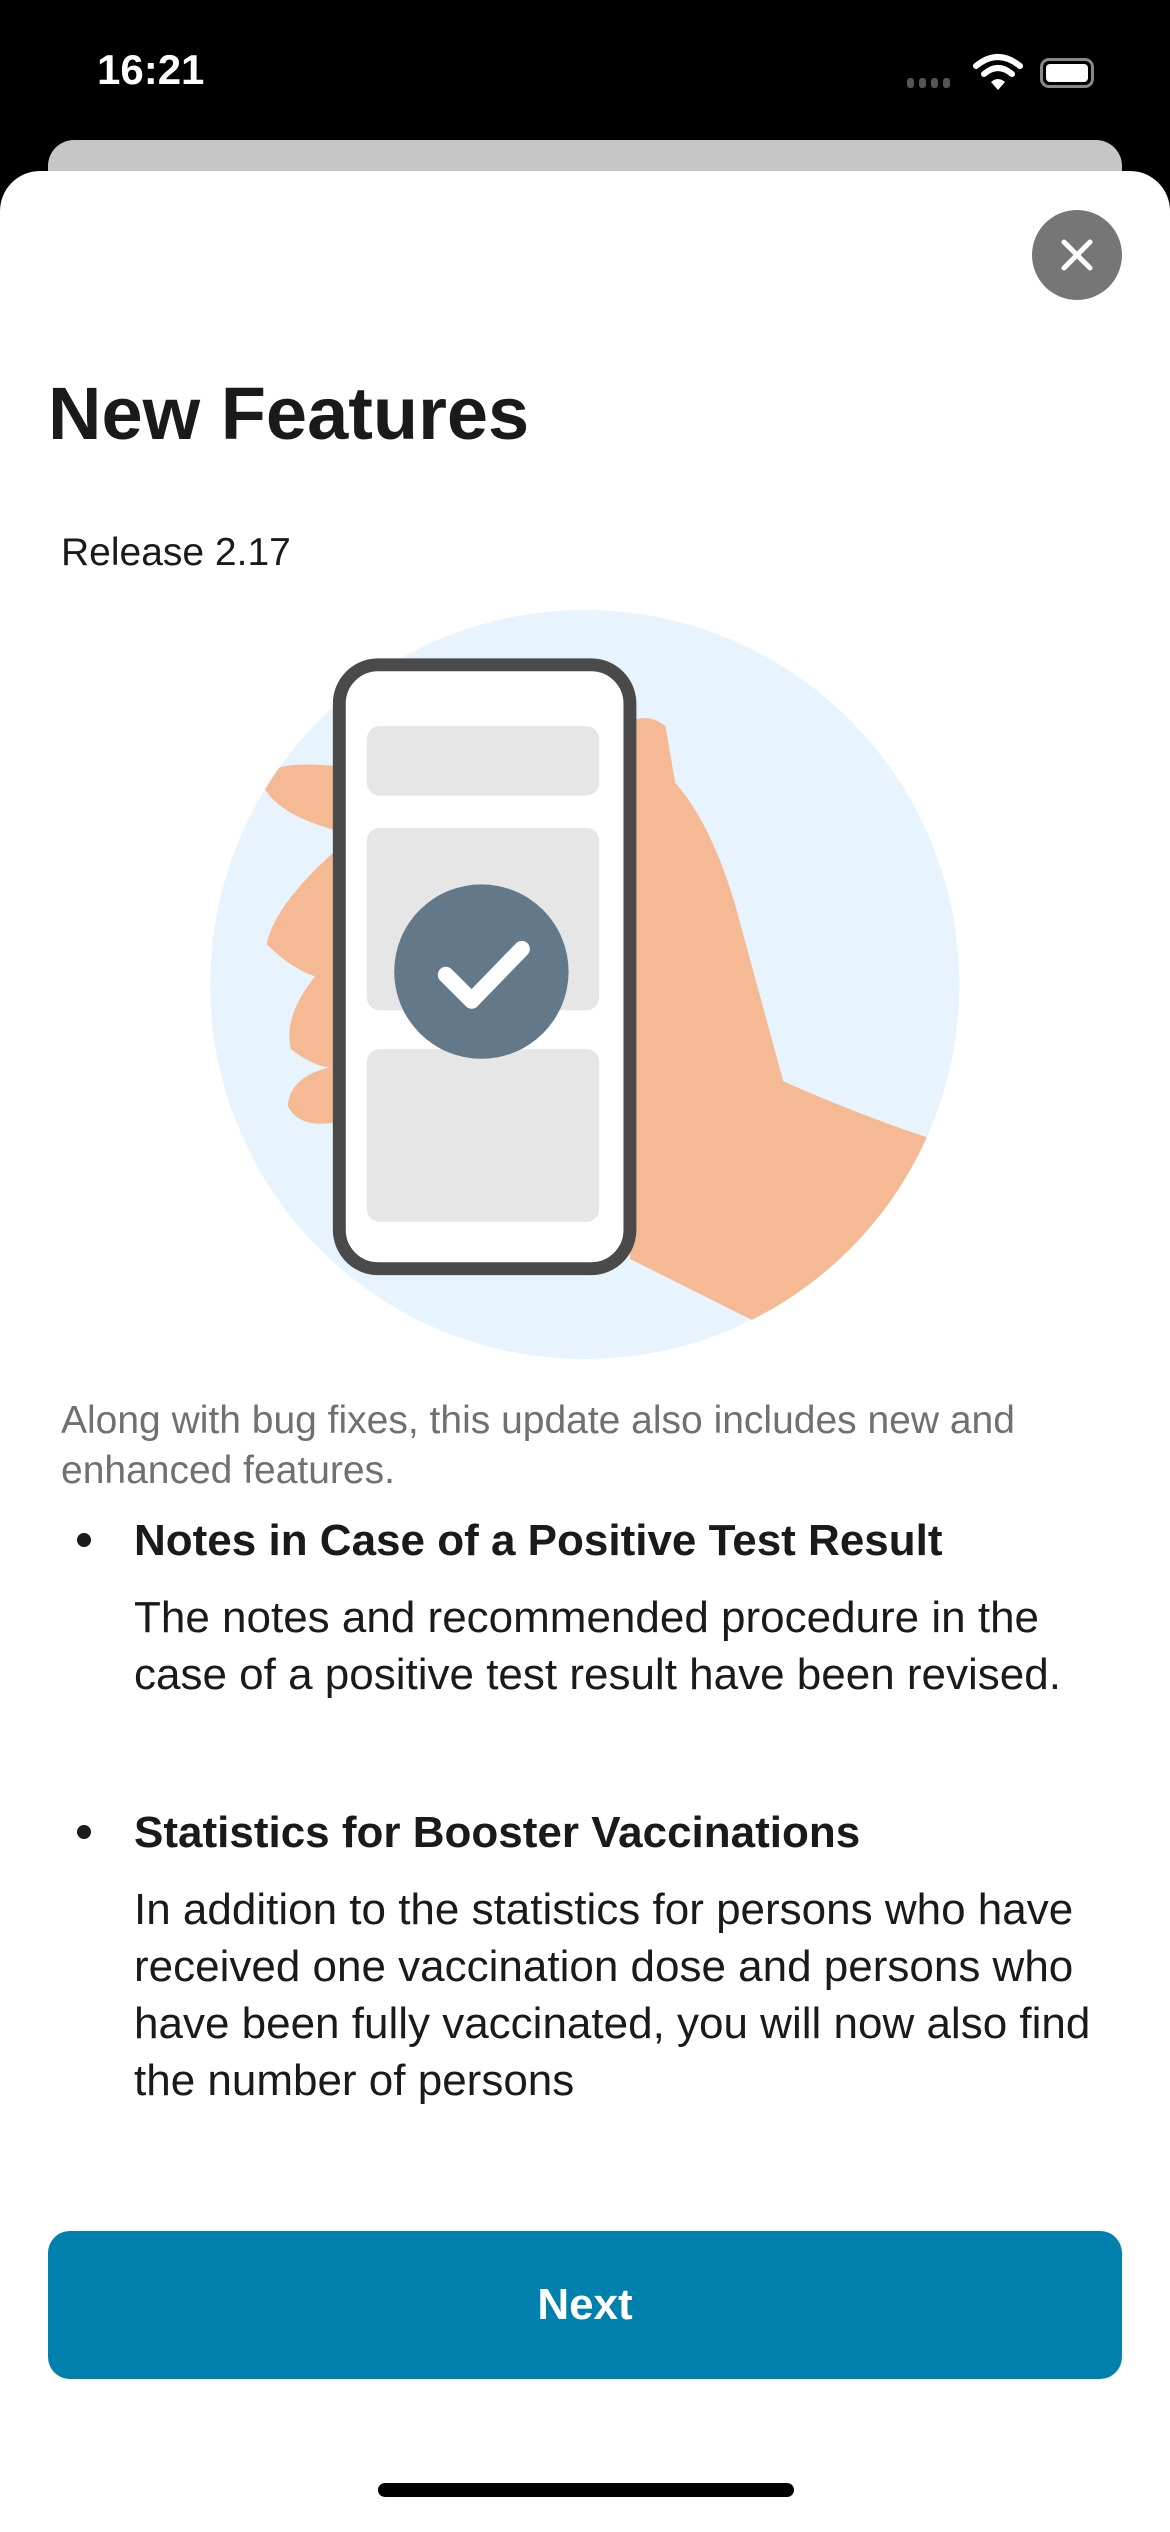  I want to click on battery-icon, so click(1067, 73).